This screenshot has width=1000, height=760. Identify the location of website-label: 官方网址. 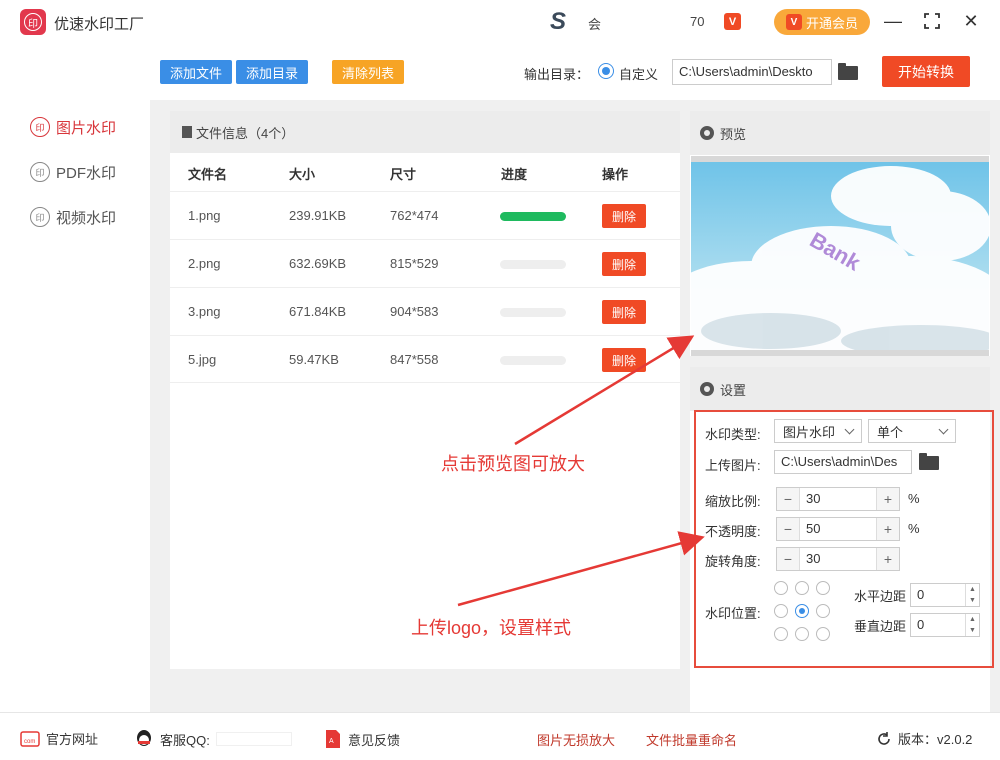
(72, 739).